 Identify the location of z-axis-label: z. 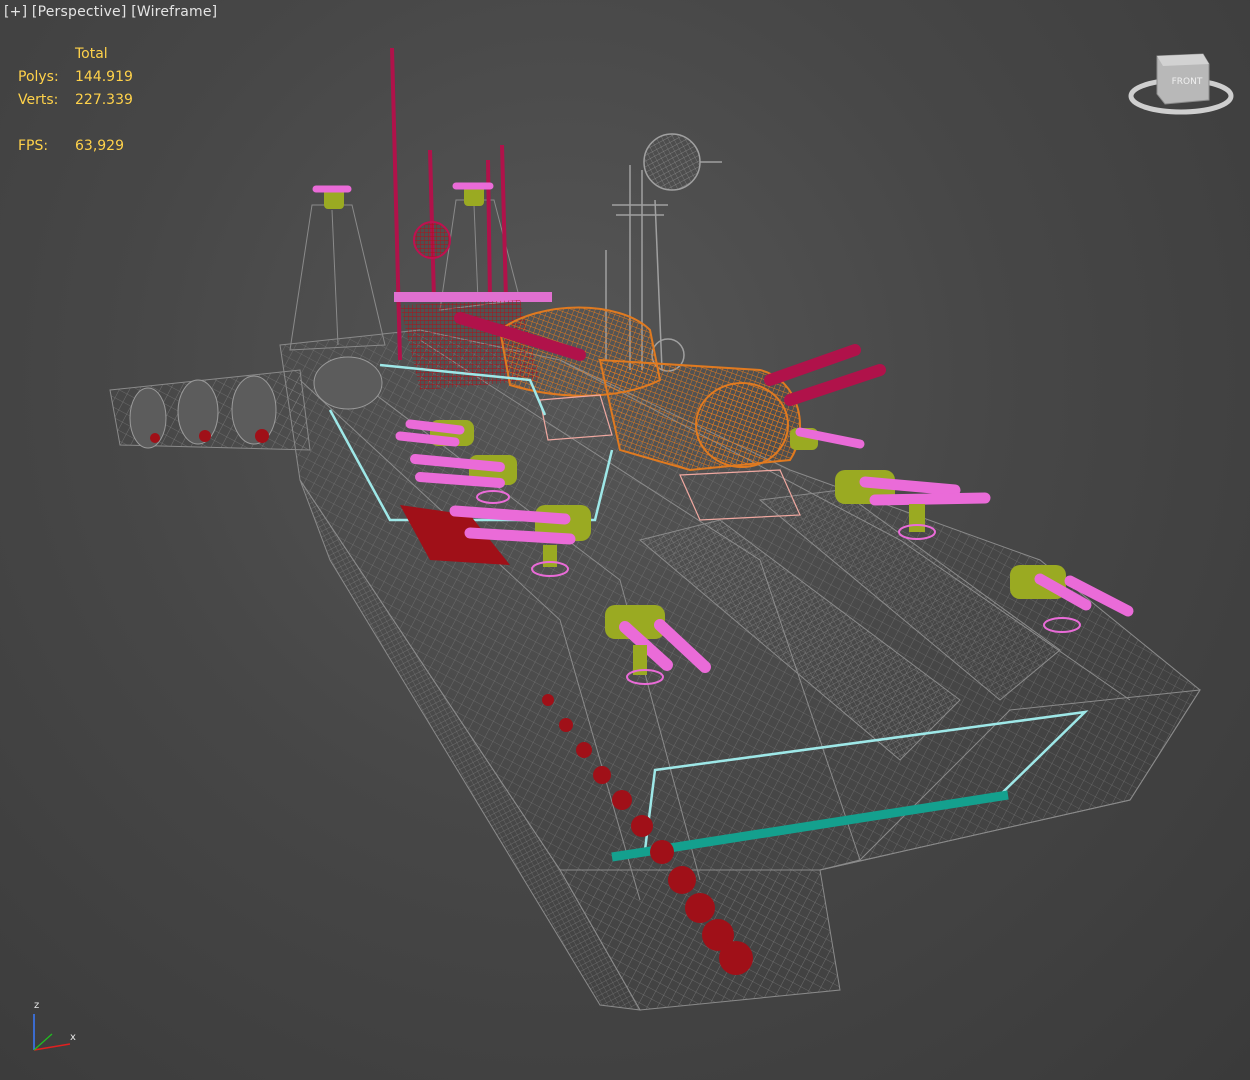
(37, 1005).